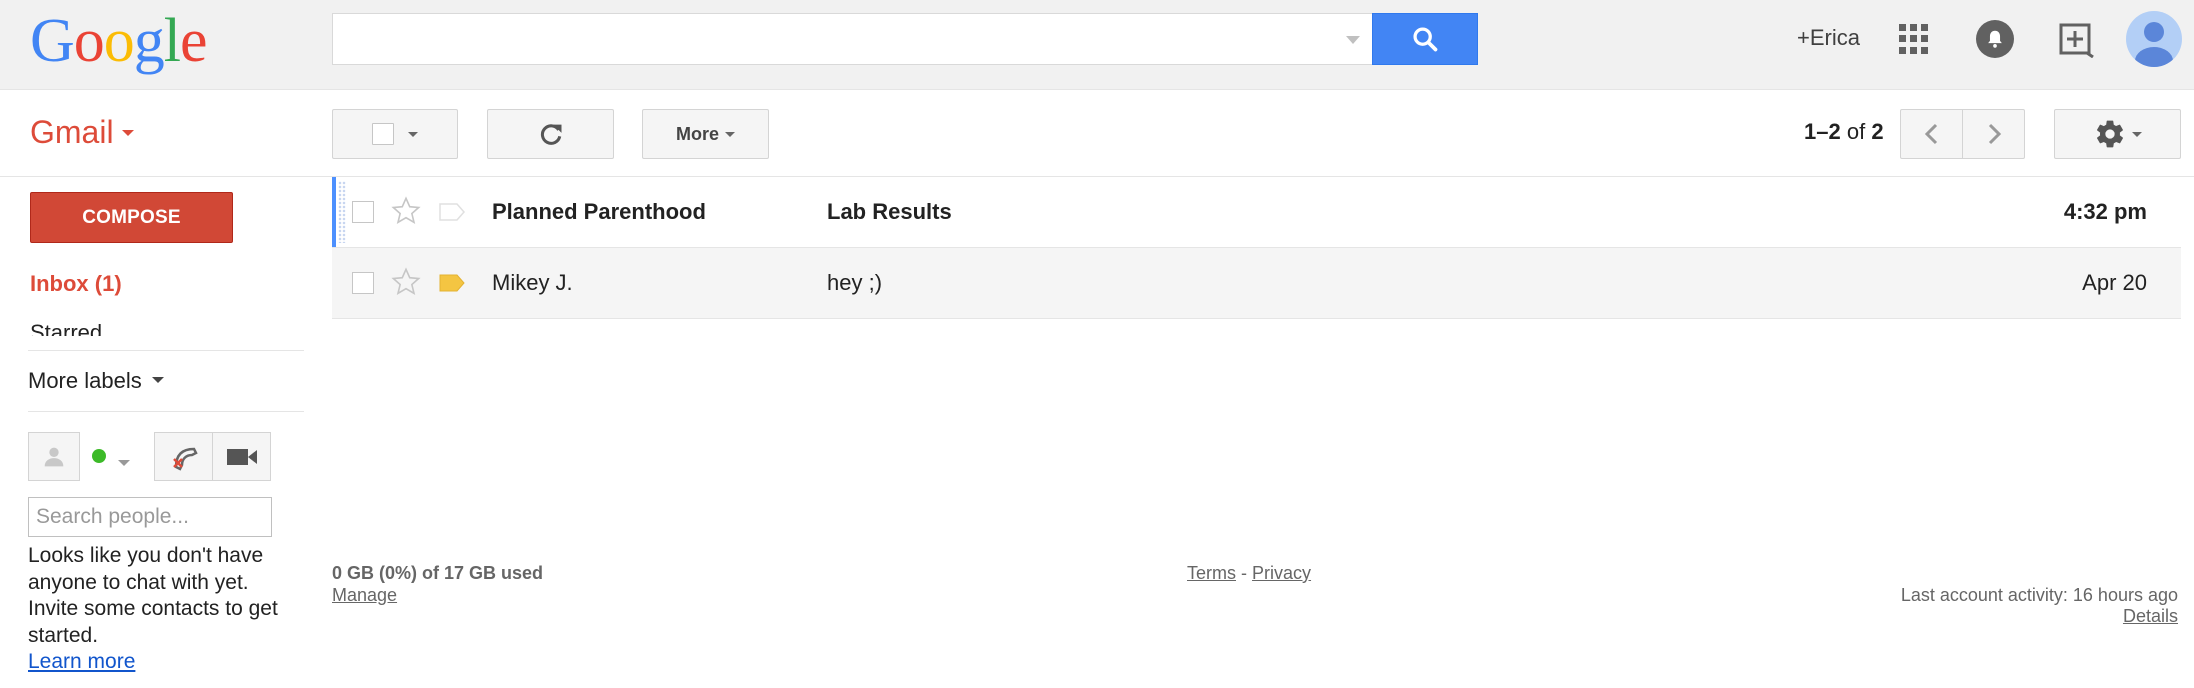 This screenshot has width=2194, height=688. What do you see at coordinates (1995, 39) in the screenshot?
I see `bell-icon` at bounding box center [1995, 39].